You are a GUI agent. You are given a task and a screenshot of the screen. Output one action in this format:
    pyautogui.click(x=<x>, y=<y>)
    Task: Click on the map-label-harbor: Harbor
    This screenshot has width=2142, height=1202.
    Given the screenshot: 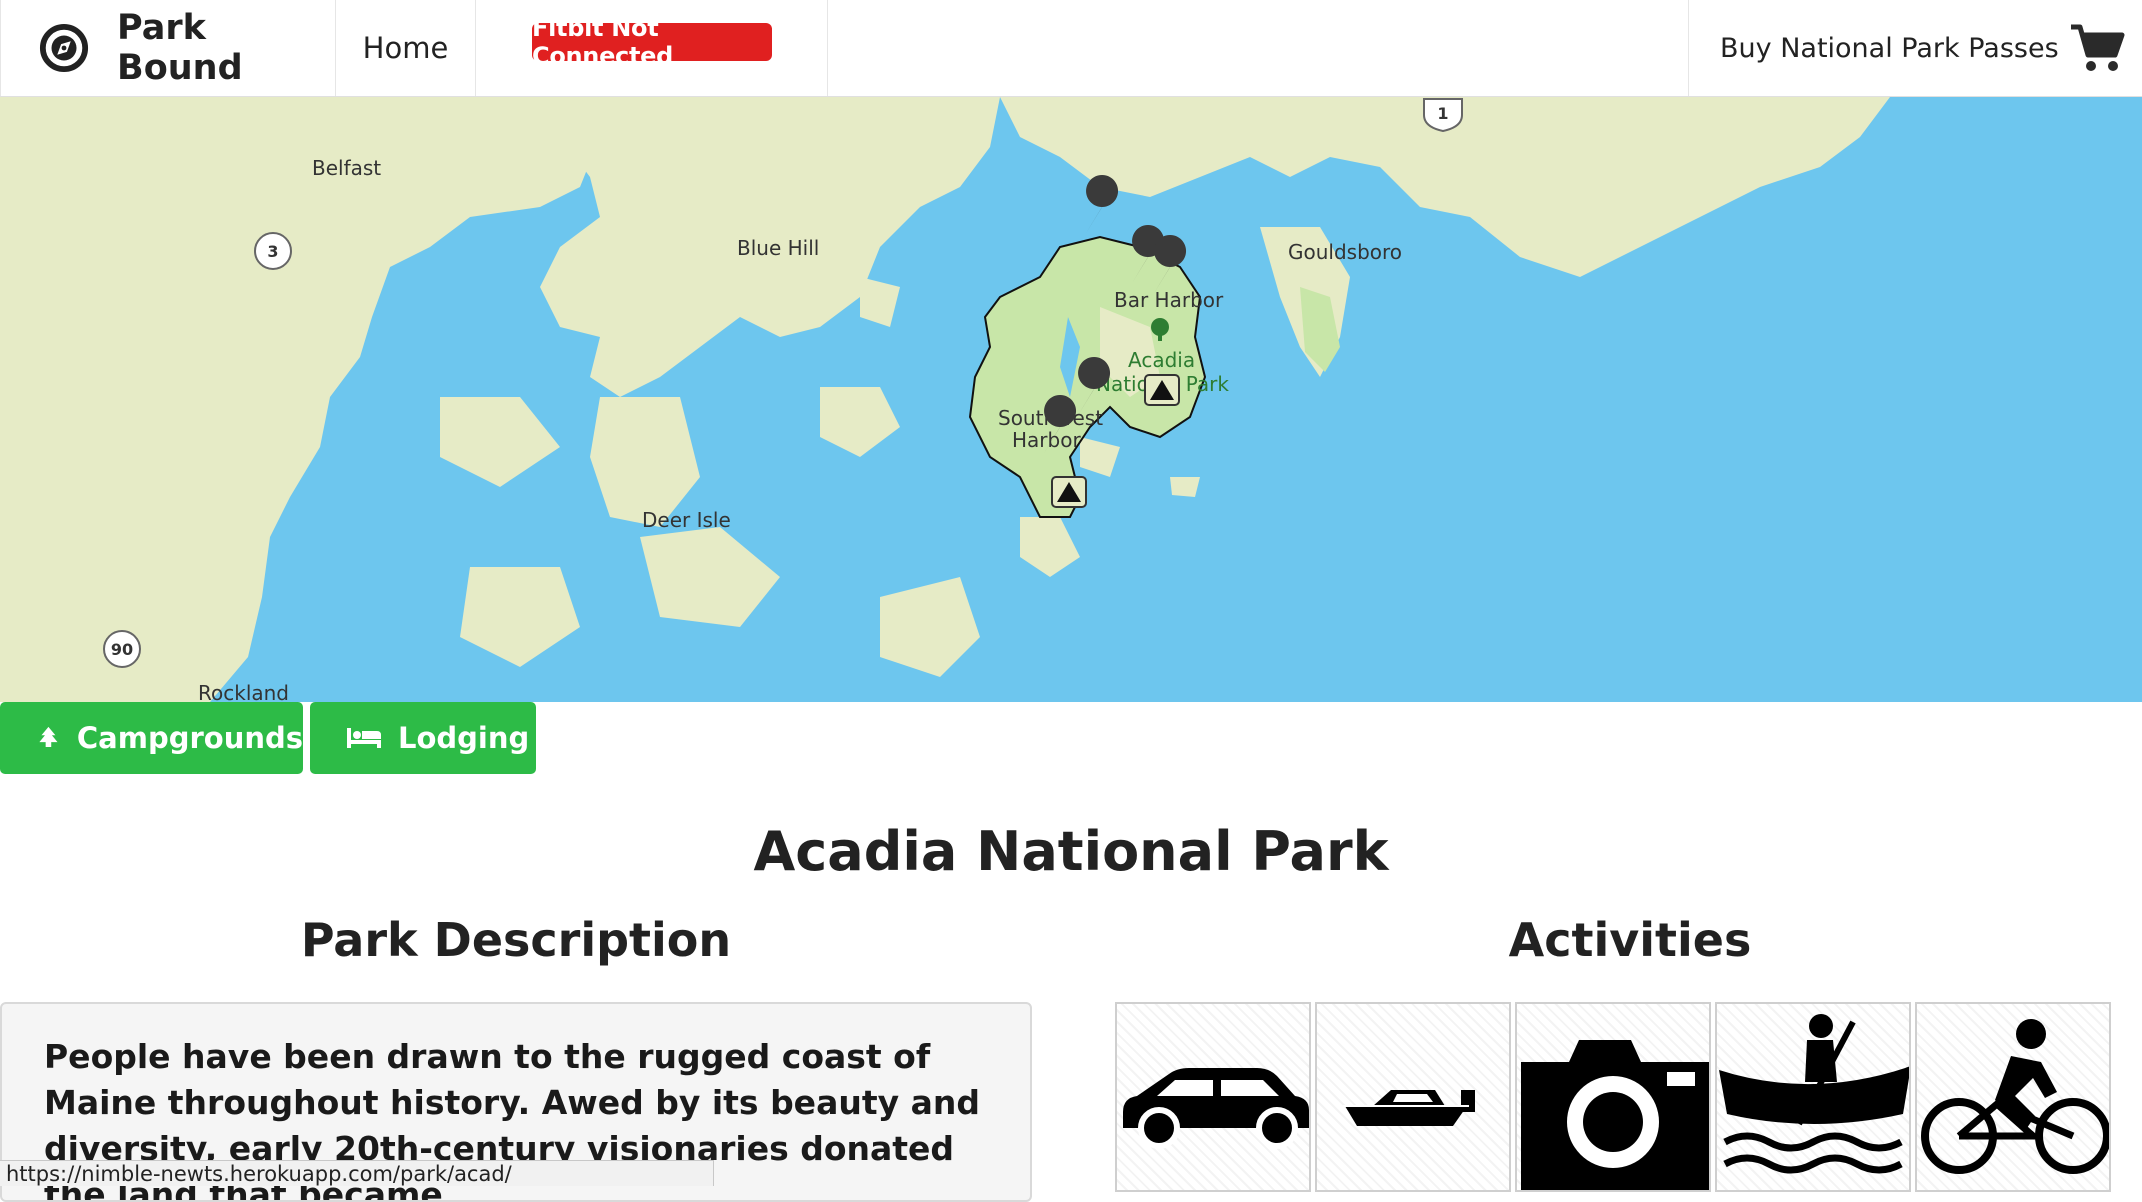 What is the action you would take?
    pyautogui.click(x=1046, y=440)
    